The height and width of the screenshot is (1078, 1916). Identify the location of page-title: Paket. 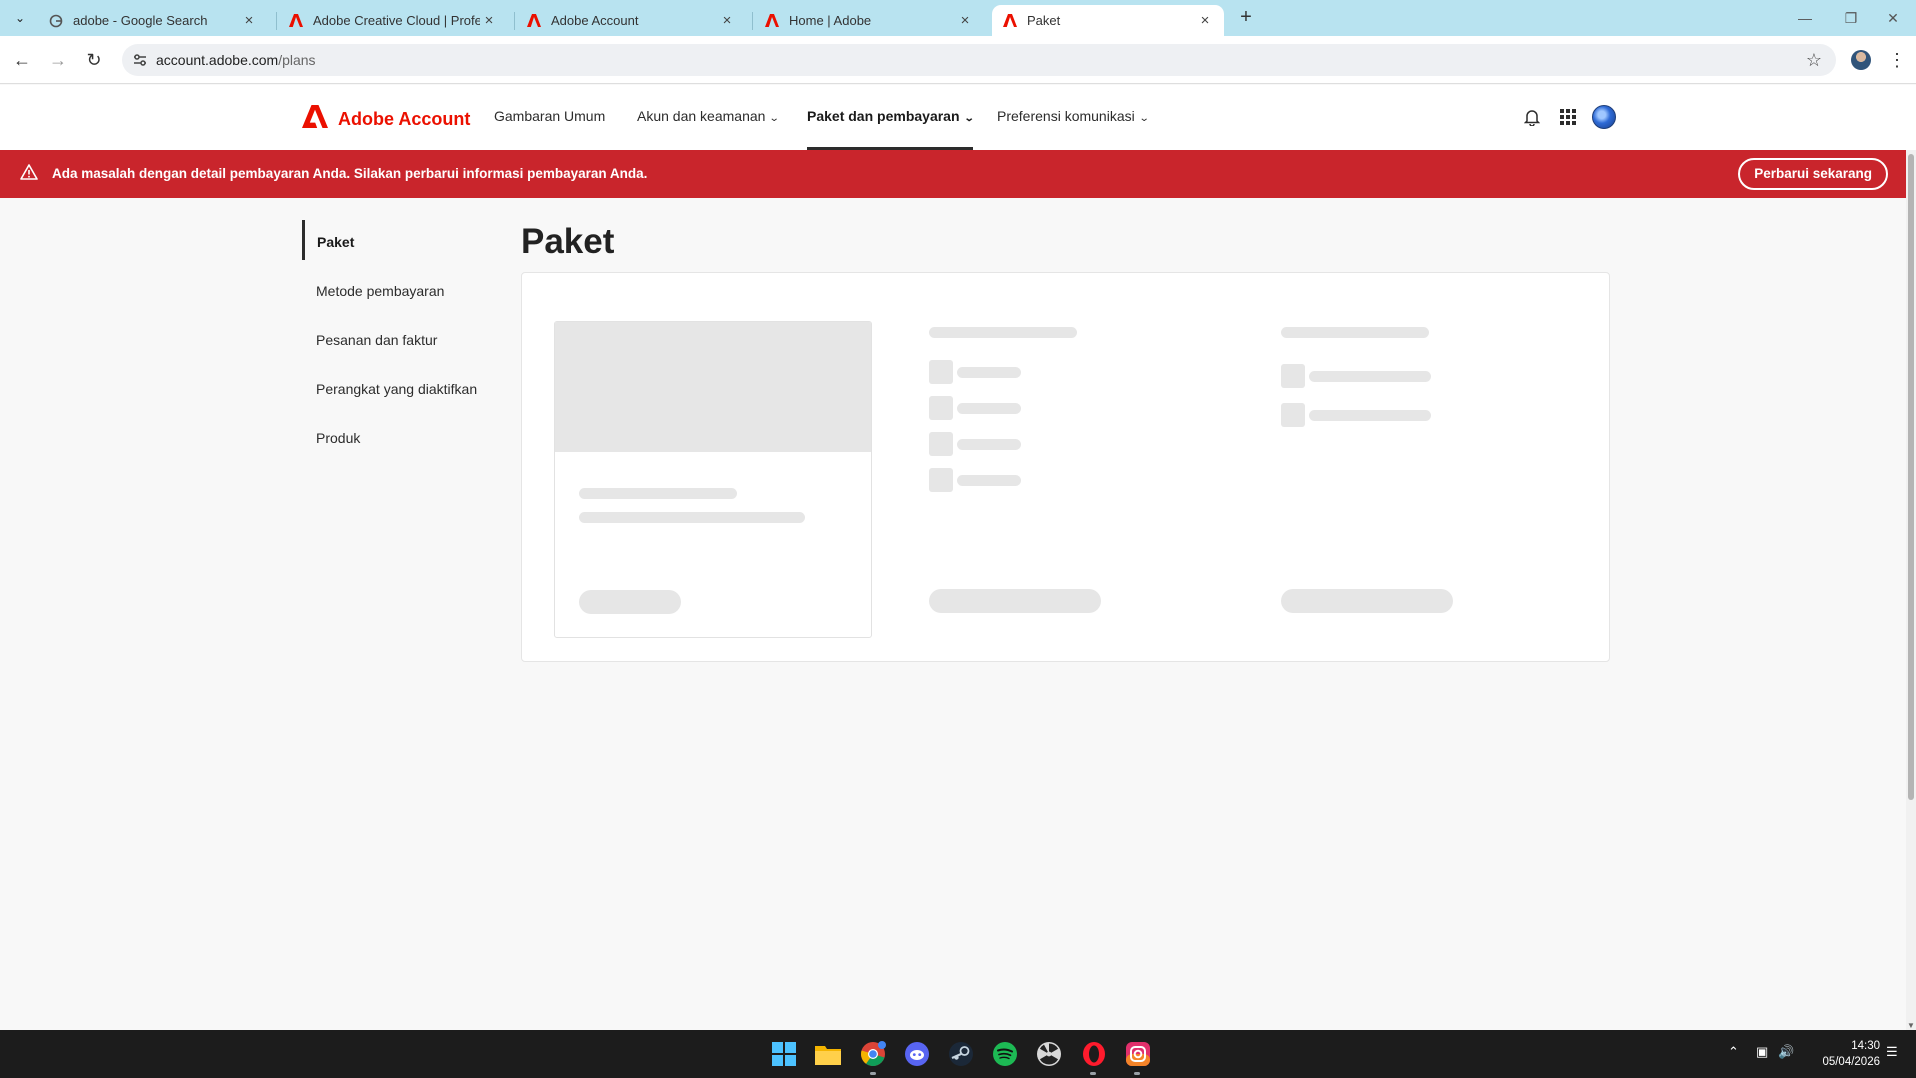
(568, 241).